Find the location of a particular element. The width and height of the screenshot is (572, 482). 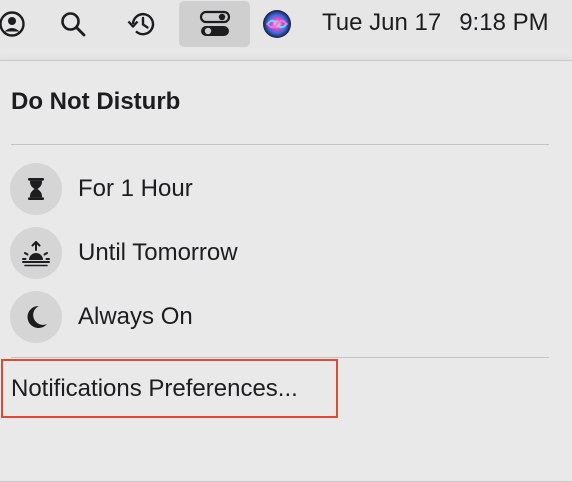

menu-bar: Tue Jun 17 9:18 PM is located at coordinates (286, 24).